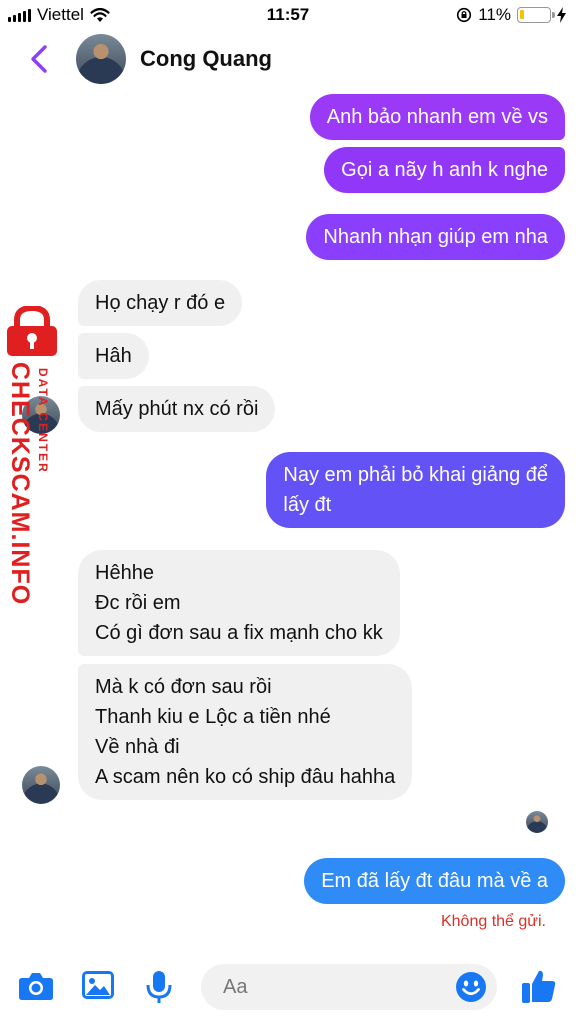 Image resolution: width=576 pixels, height=1024 pixels. What do you see at coordinates (239, 633) in the screenshot?
I see `message-line: Có gì đơn sau a fix mạnh cho kk` at bounding box center [239, 633].